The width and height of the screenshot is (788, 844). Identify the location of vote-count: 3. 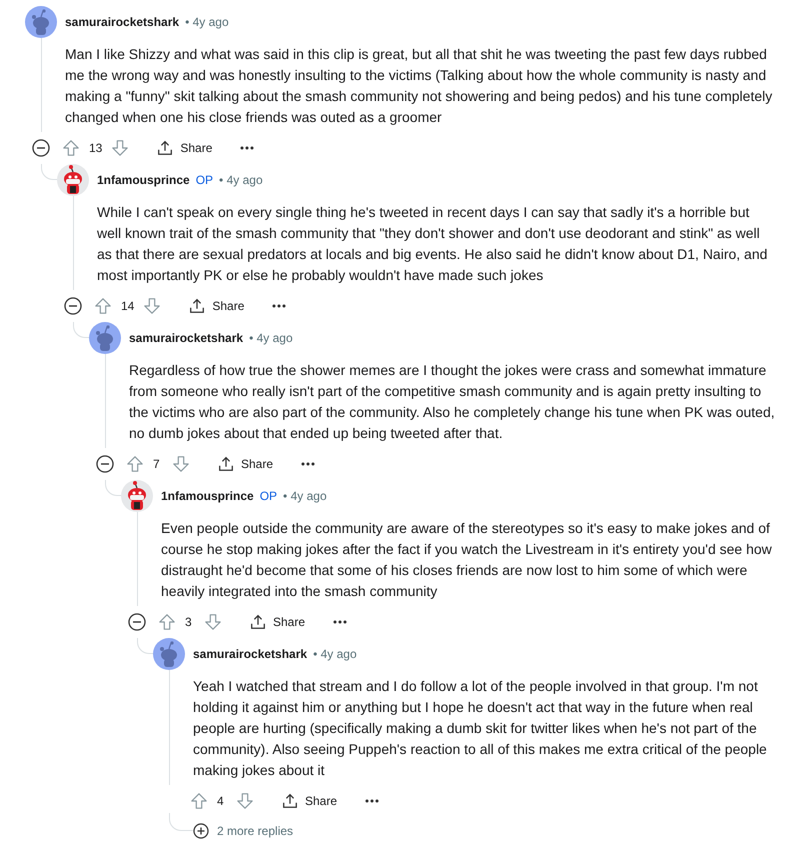
(189, 622).